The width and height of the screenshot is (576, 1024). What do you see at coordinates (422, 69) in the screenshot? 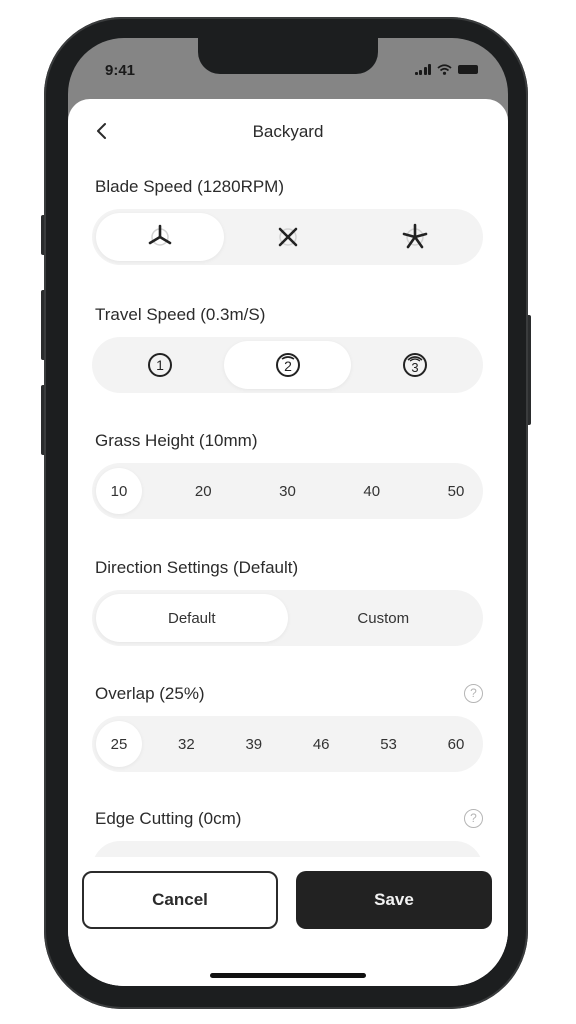
I see `signal-icon` at bounding box center [422, 69].